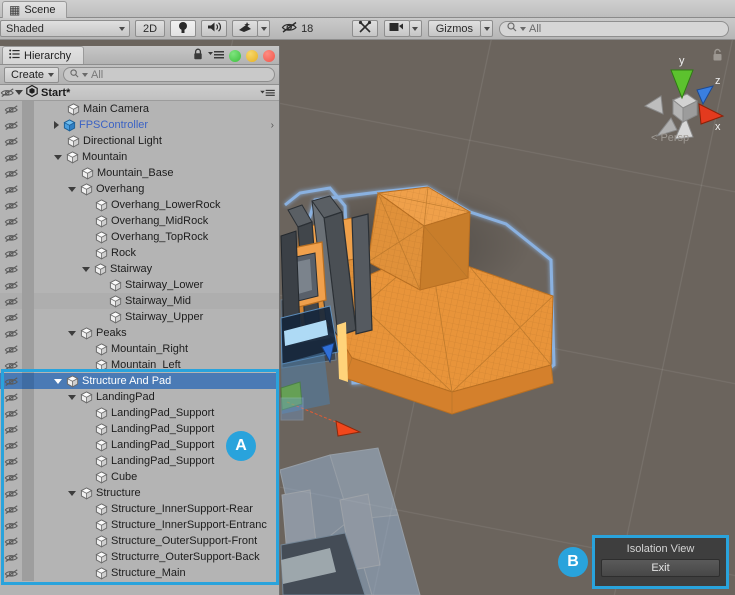 This screenshot has height=595, width=735. Describe the element at coordinates (139, 397) in the screenshot. I see `hierarchy-item-landingpad: LandingPad` at that location.